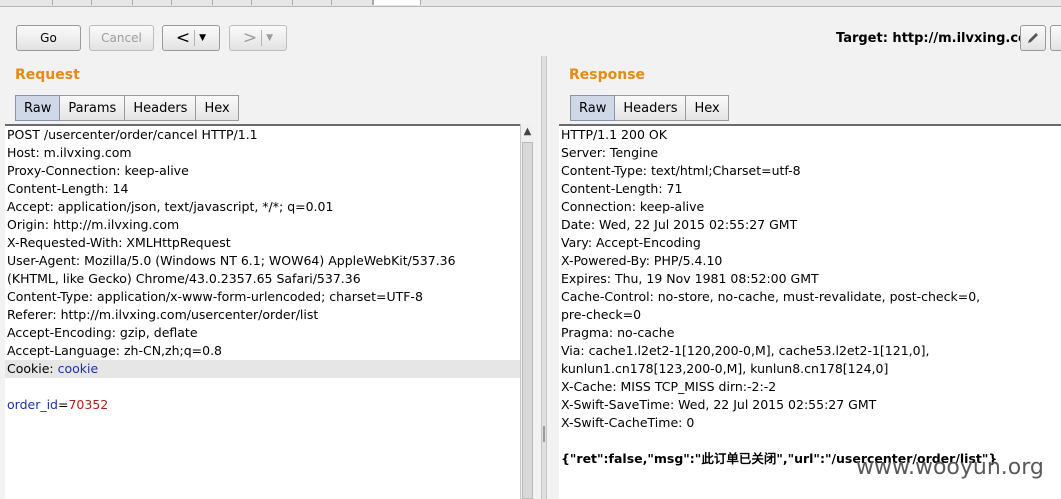  Describe the element at coordinates (642, 260) in the screenshot. I see `response-line: X-Powered-By: PHP/5.4.10` at that location.